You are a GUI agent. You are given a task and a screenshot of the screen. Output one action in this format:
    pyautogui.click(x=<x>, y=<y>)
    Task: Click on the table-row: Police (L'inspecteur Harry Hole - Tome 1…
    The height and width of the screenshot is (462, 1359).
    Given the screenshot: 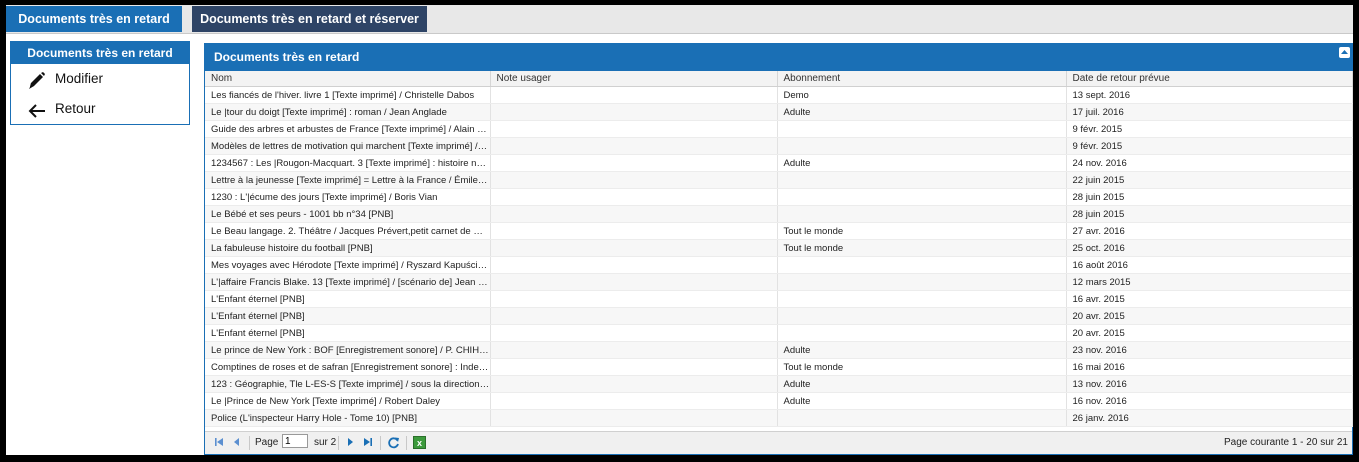 What is the action you would take?
    pyautogui.click(x=779, y=418)
    